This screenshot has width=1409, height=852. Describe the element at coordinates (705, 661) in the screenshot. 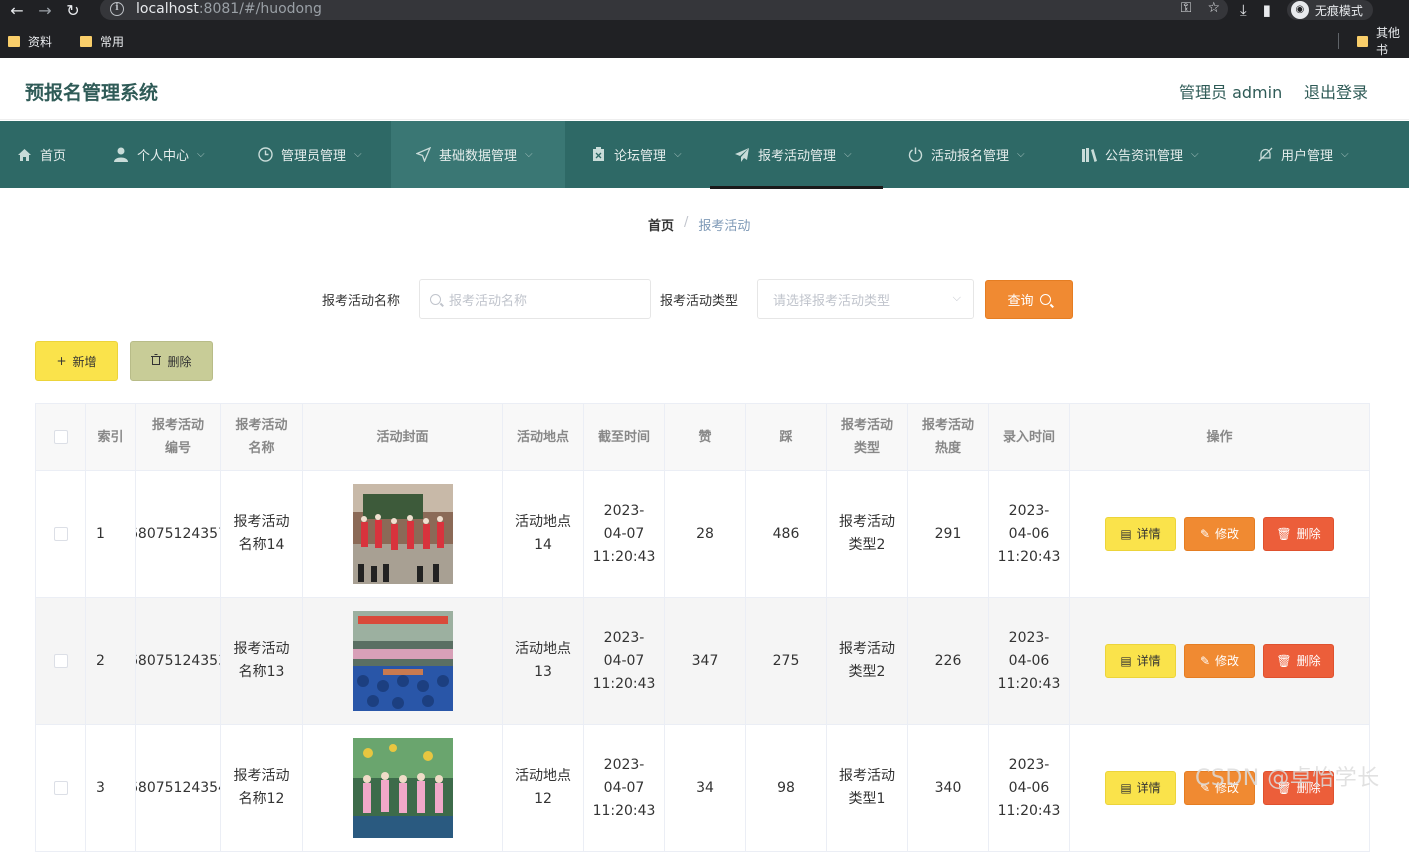

I see `row-likes: 347` at that location.